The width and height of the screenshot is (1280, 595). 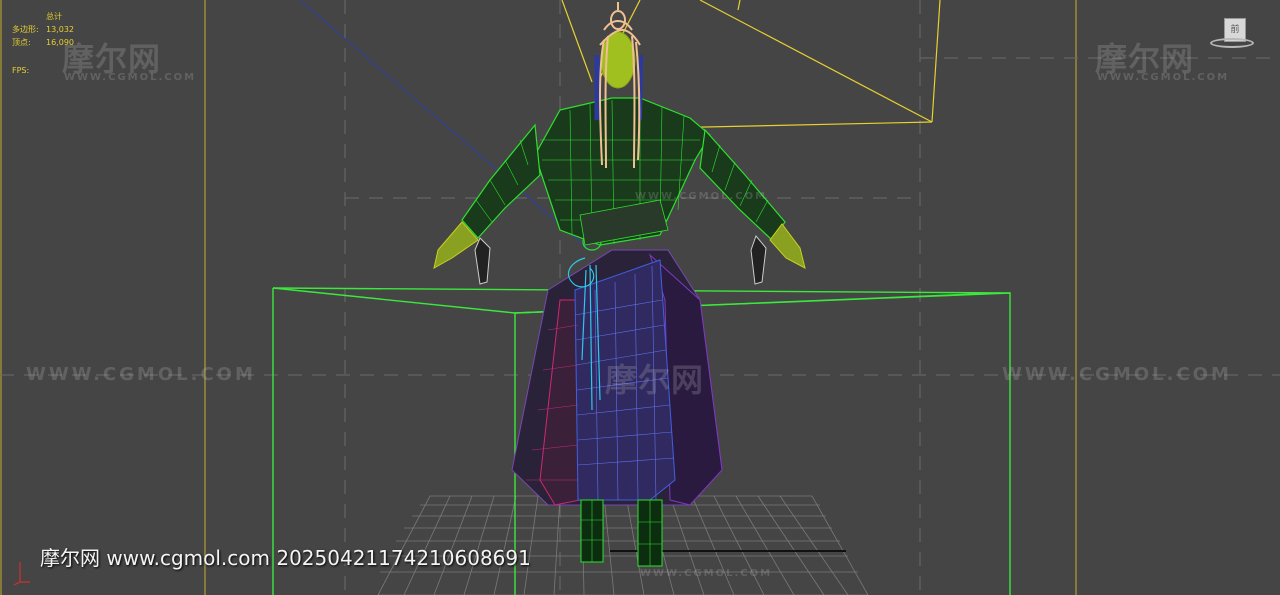 I want to click on watermark-logo-center: 摩尔网, so click(x=655, y=380).